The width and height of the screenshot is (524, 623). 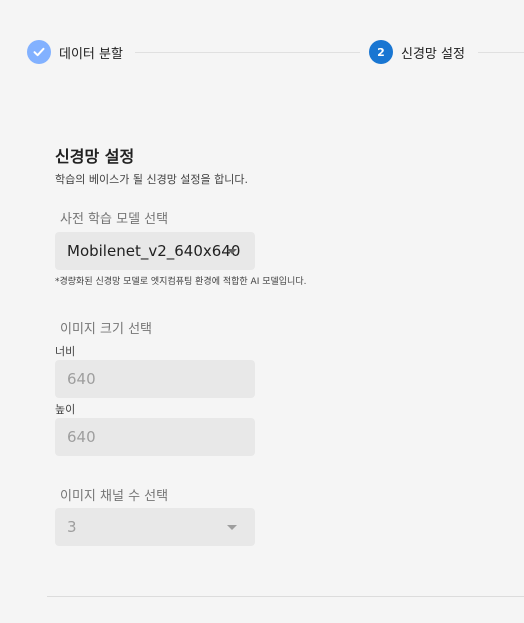 I want to click on check-icon, so click(x=39, y=52).